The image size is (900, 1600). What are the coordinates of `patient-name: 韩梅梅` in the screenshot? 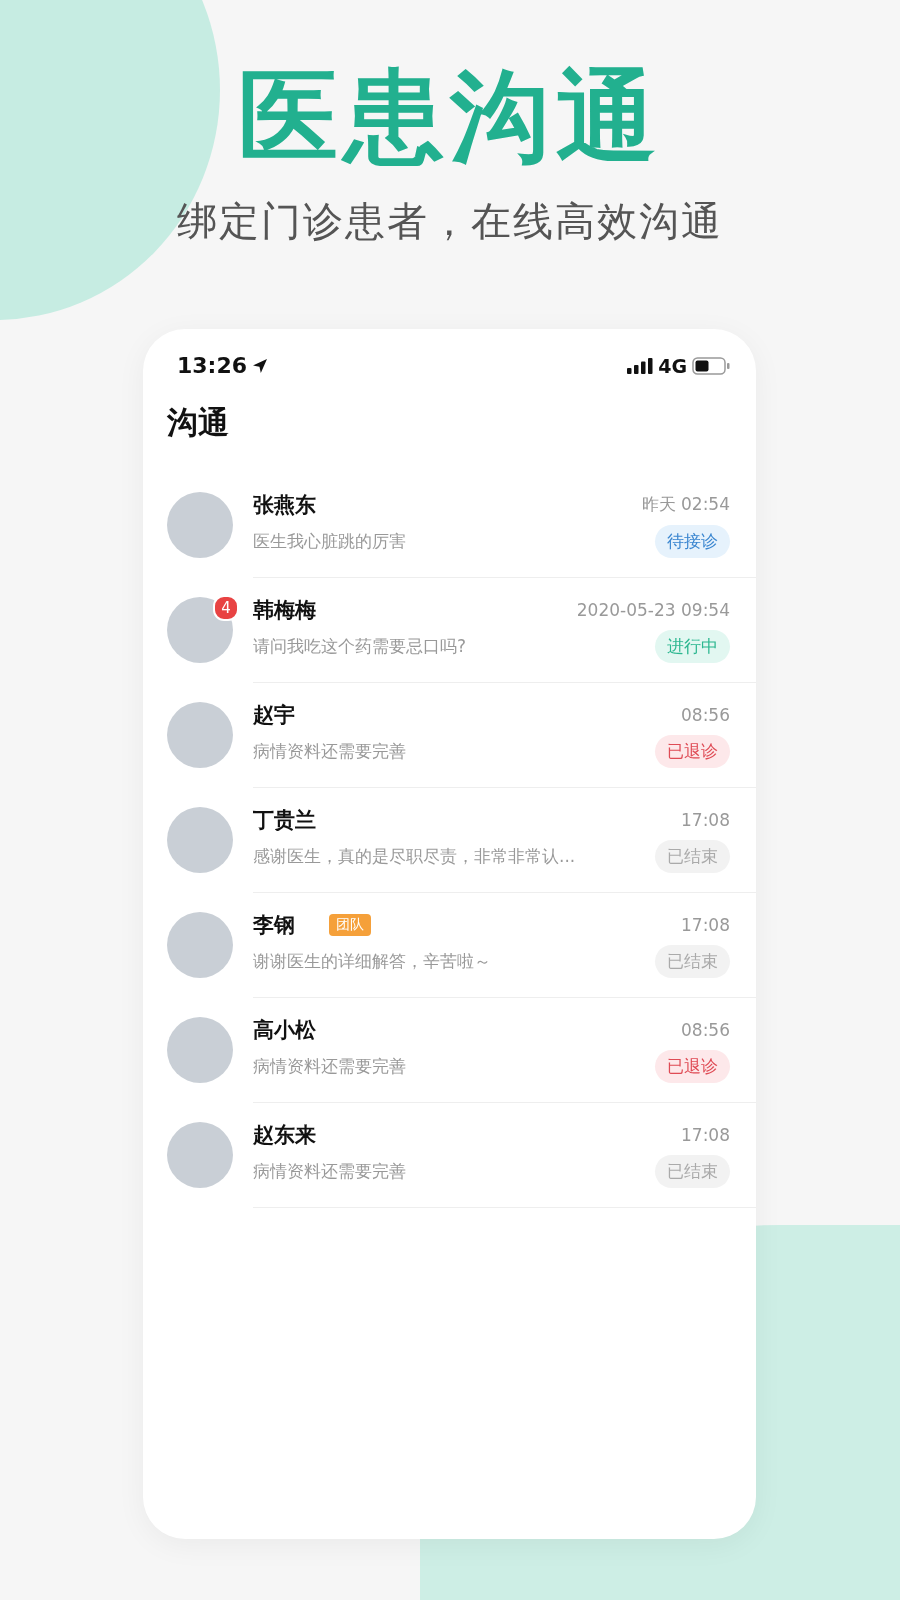 It's located at (284, 610).